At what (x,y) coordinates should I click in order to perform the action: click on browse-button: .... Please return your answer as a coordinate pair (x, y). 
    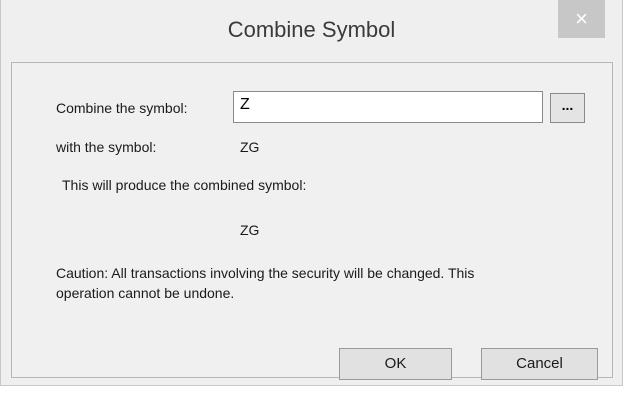
    Looking at the image, I should click on (567, 108).